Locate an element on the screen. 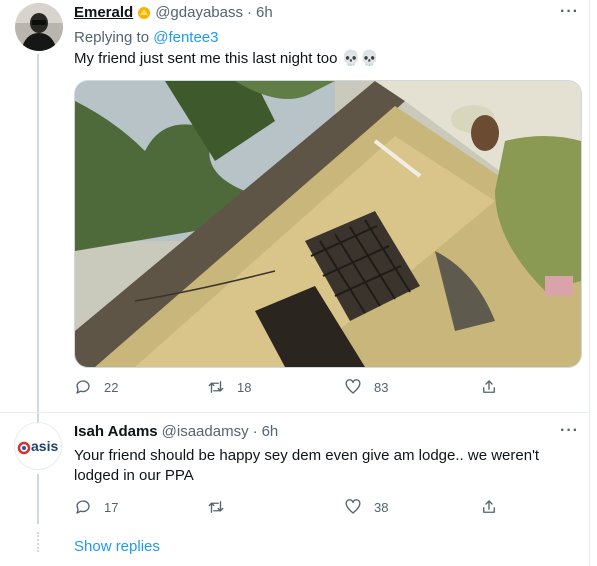 This screenshot has height=566, width=597. like-action: 83 is located at coordinates (366, 387).